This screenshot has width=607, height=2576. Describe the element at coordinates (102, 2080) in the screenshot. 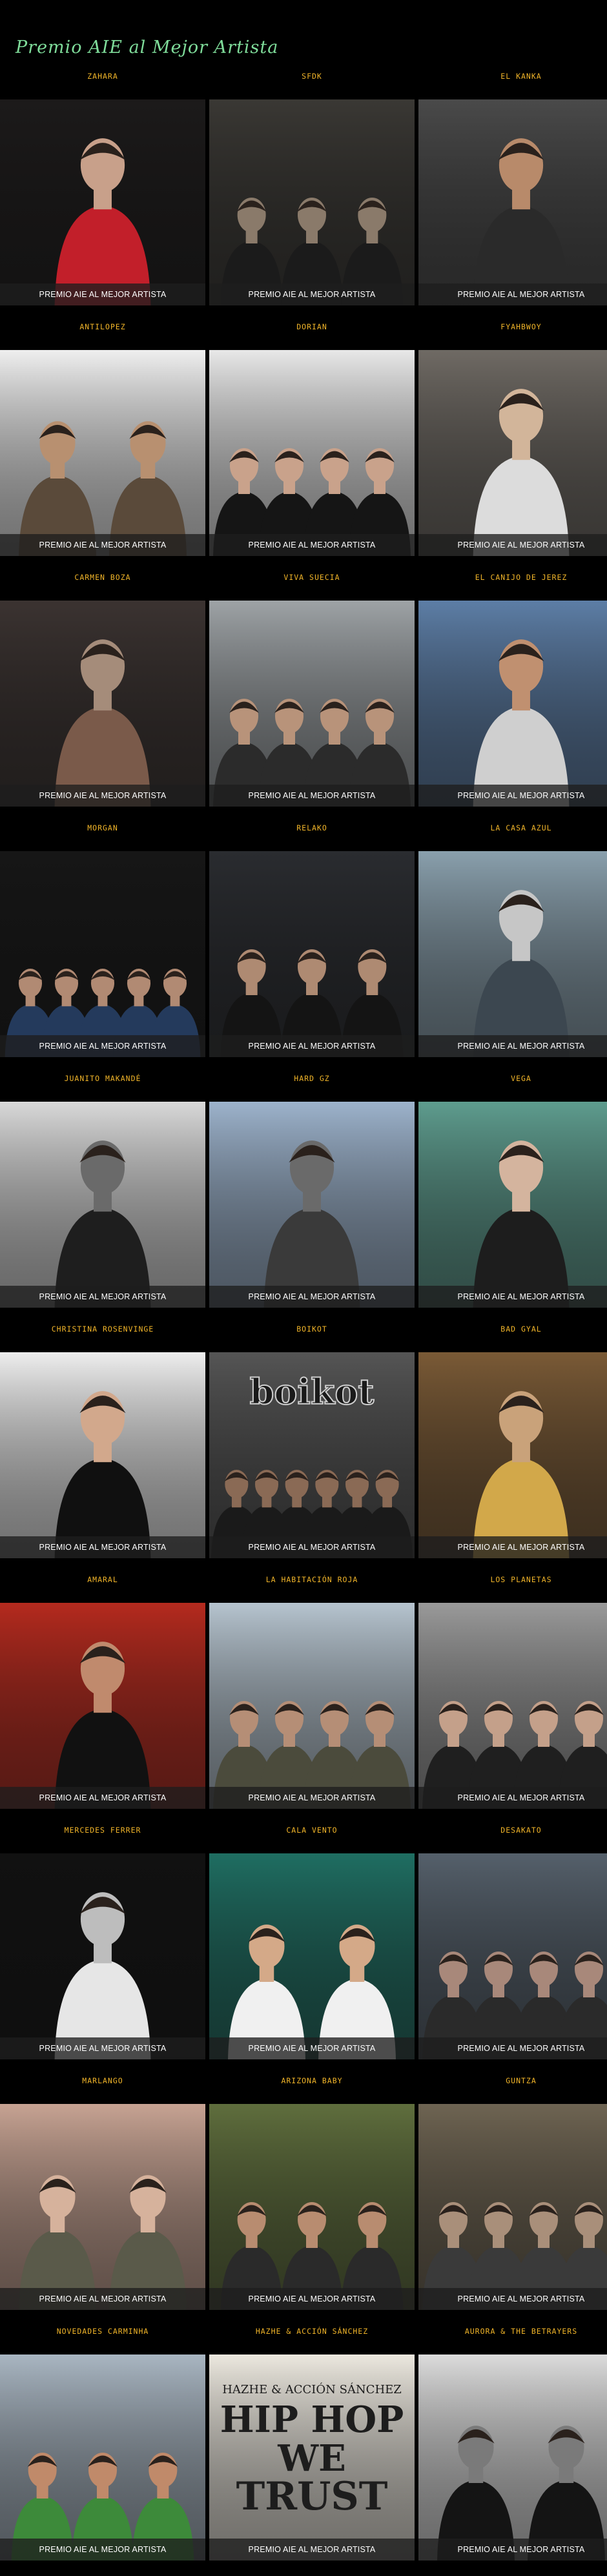

I see `artist-name: MARLANGO` at that location.